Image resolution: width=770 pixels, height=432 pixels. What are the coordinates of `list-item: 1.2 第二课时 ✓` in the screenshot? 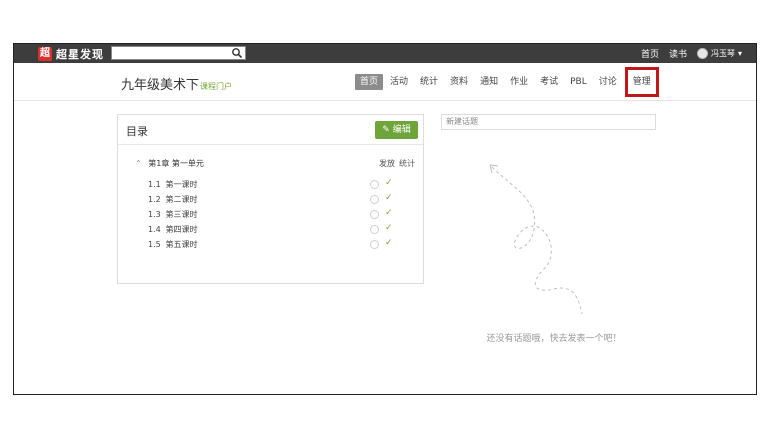 It's located at (273, 201).